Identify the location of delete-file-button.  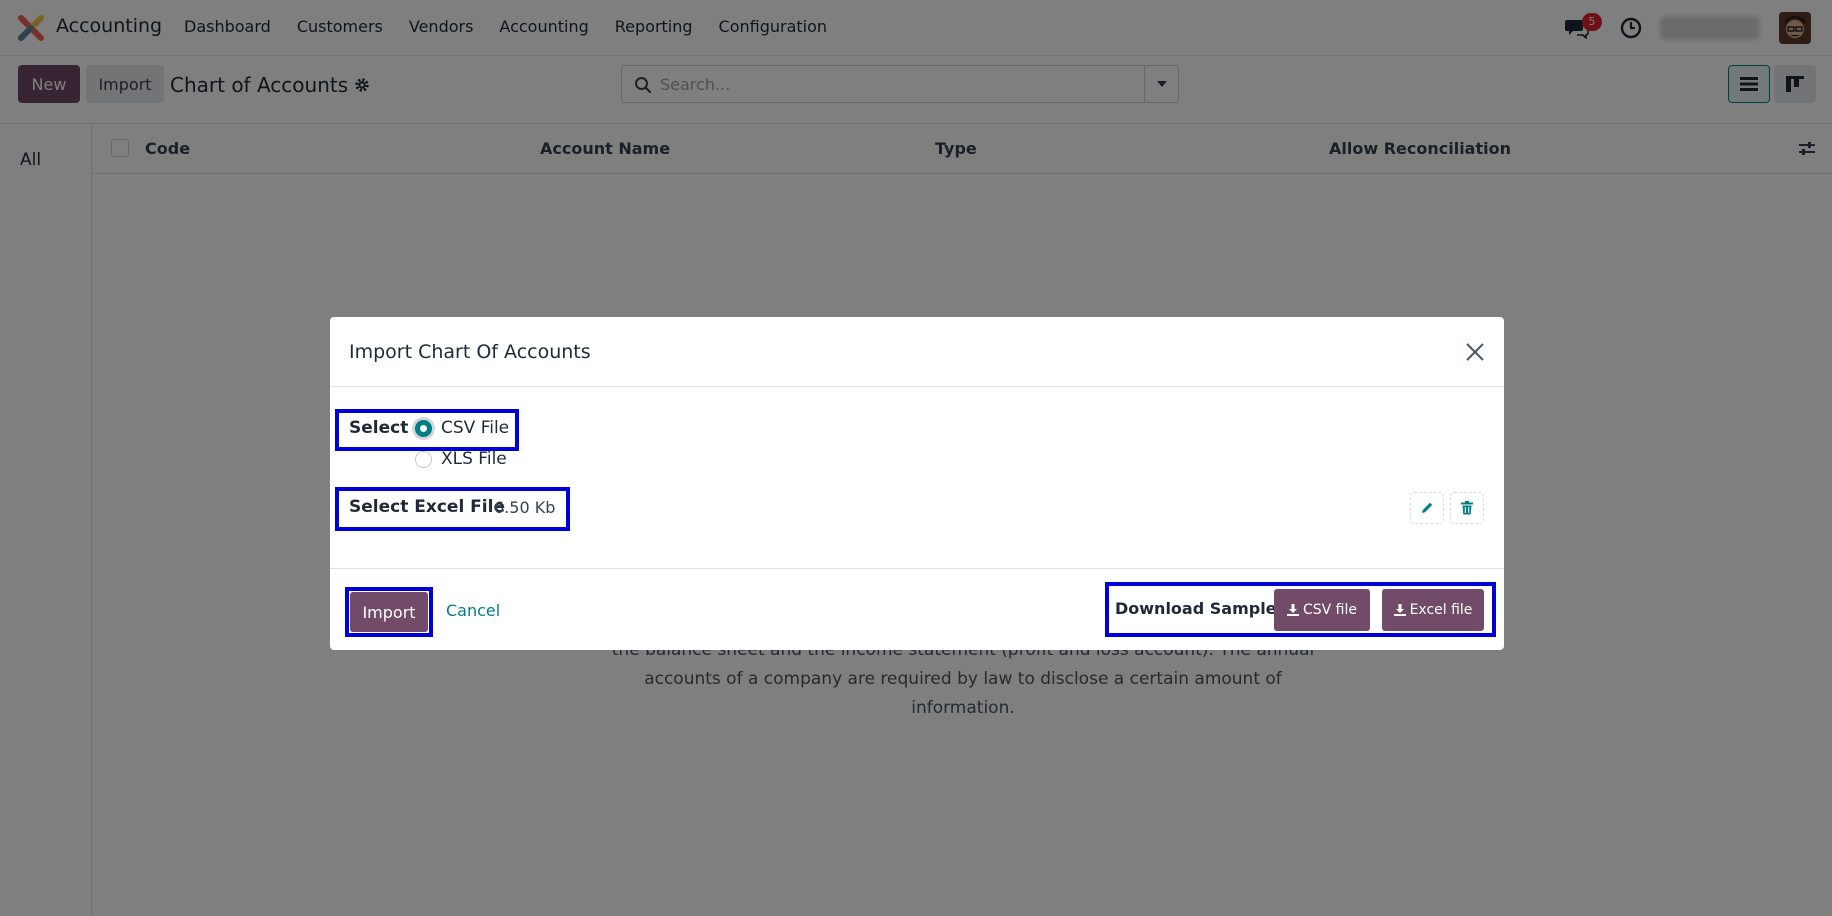
(1467, 508).